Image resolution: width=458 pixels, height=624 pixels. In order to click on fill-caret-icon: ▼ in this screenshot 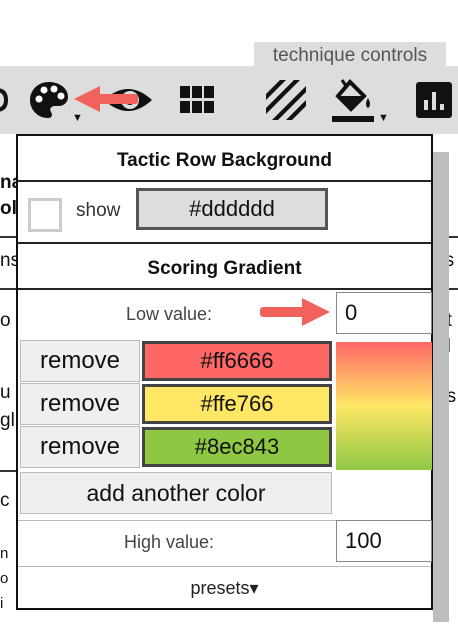, I will do `click(383, 118)`.